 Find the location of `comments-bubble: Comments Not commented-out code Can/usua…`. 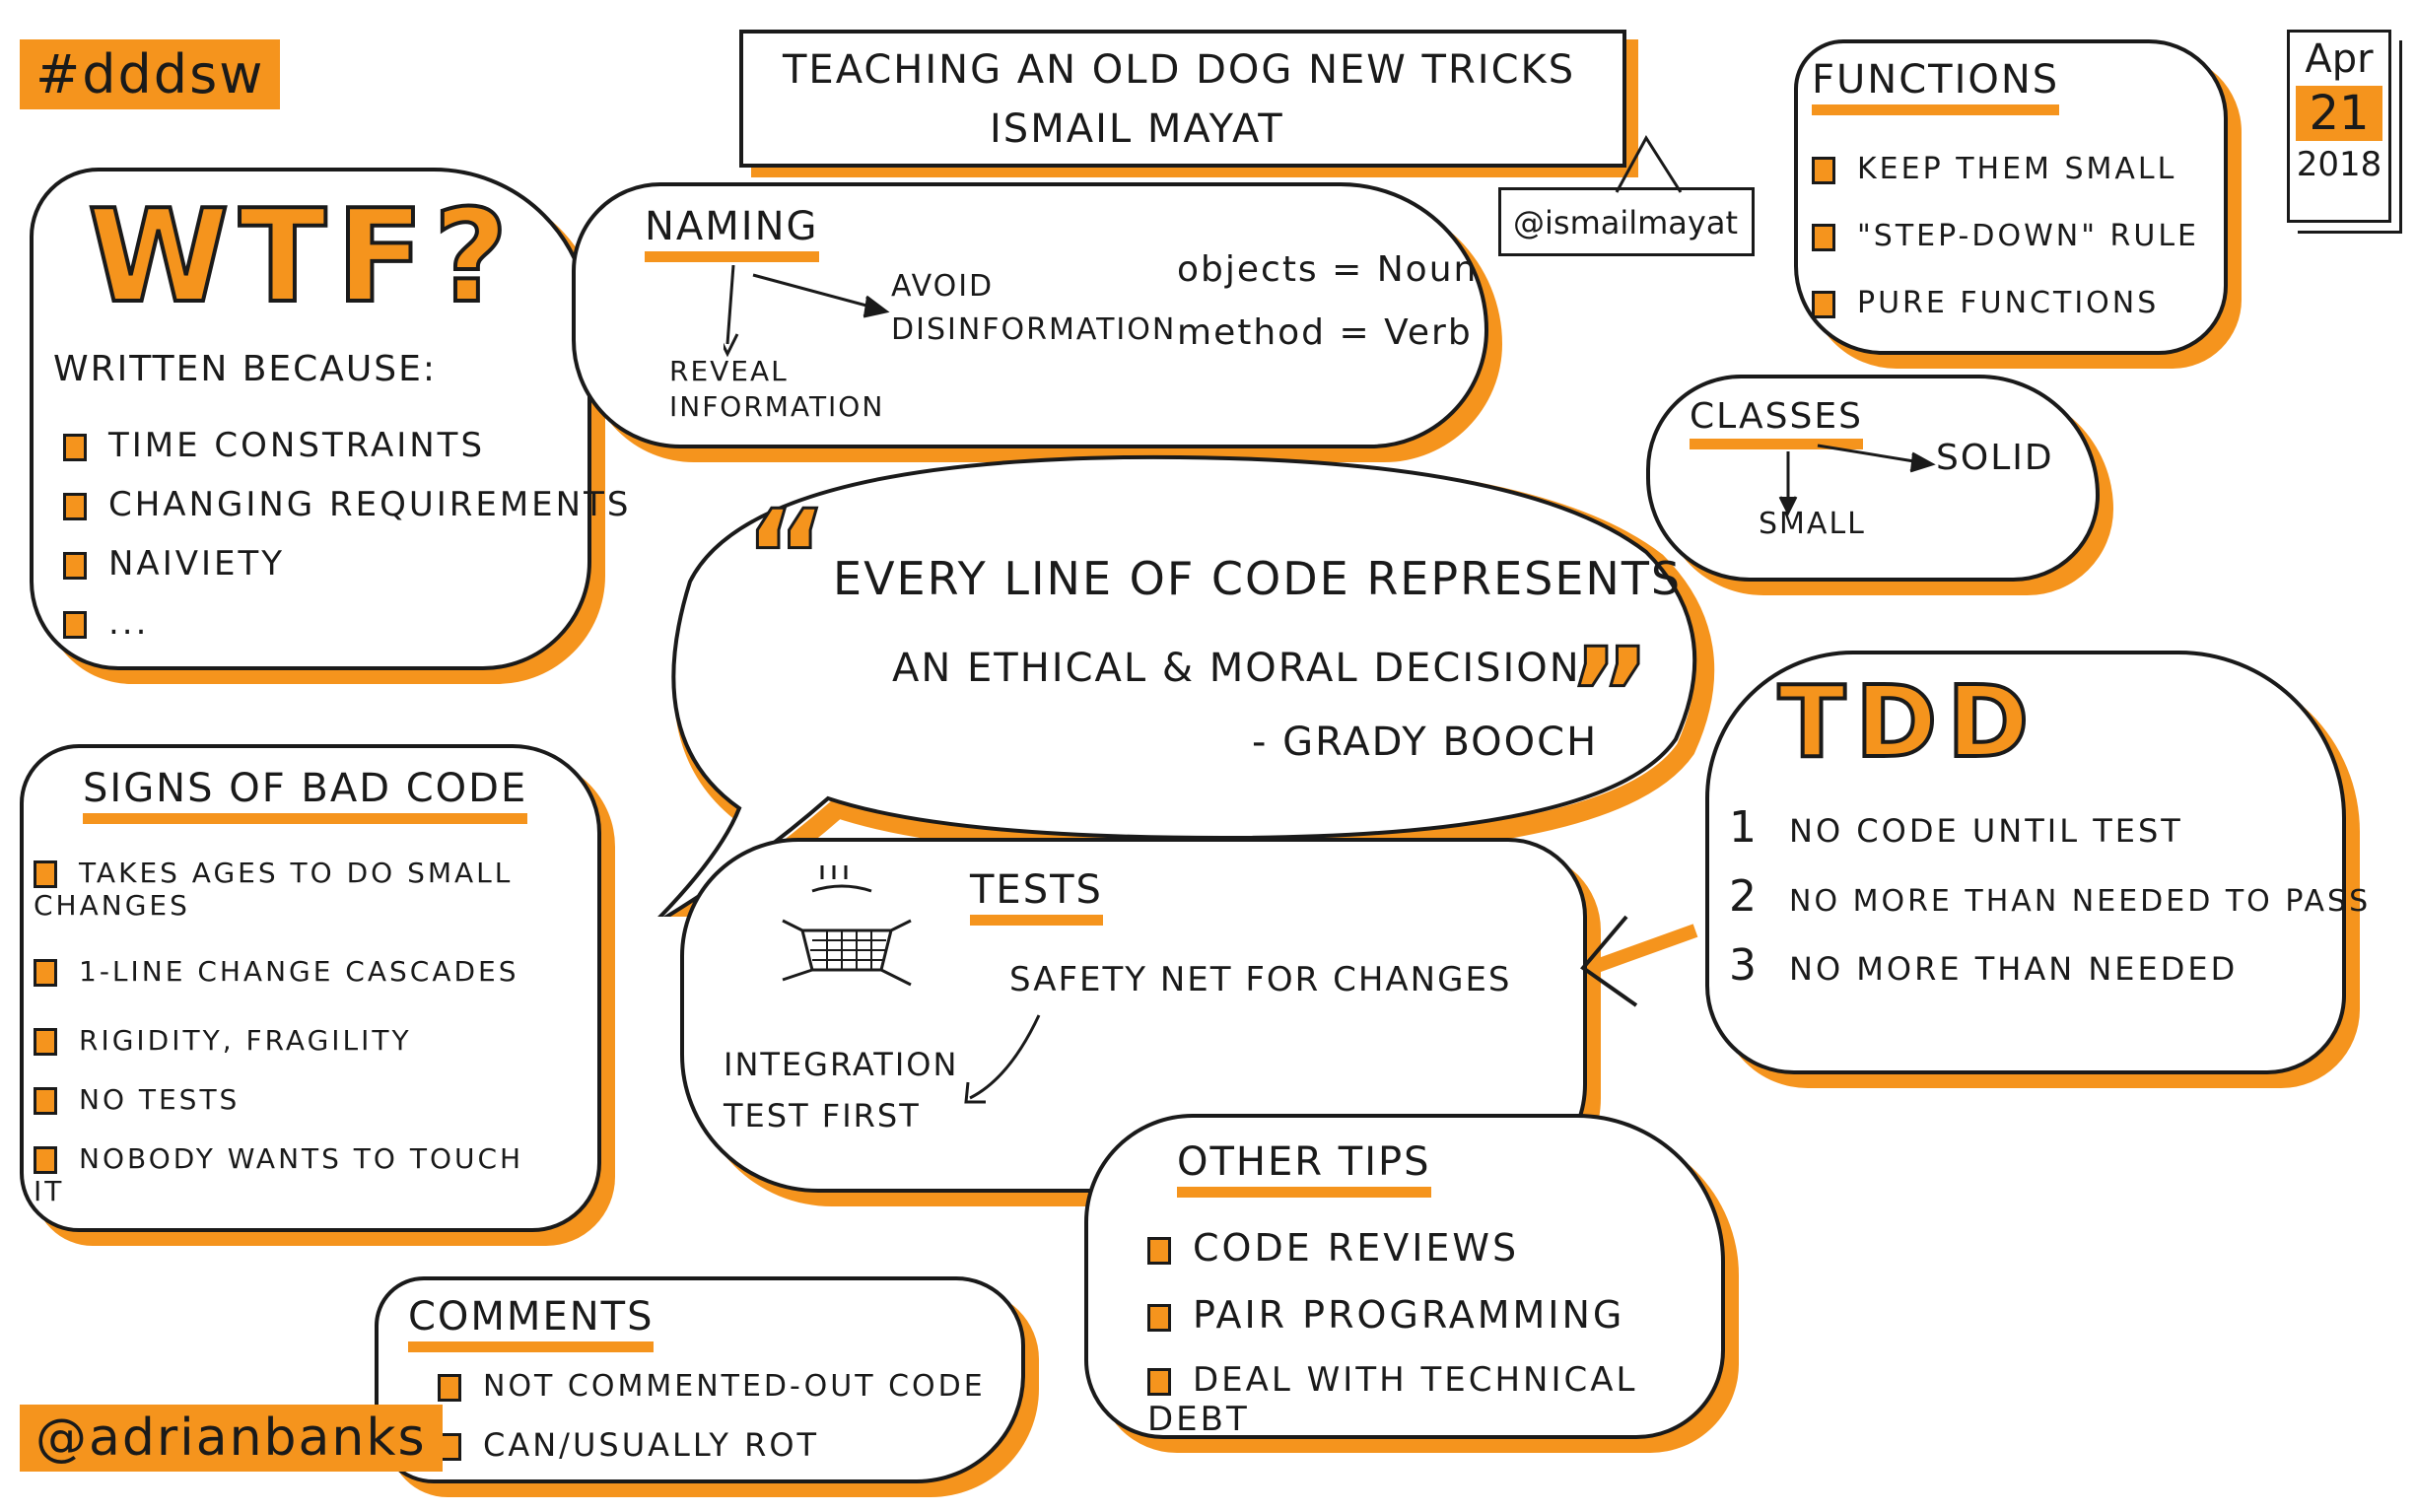

comments-bubble: Comments Not commented-out code Can/usua… is located at coordinates (700, 1379).